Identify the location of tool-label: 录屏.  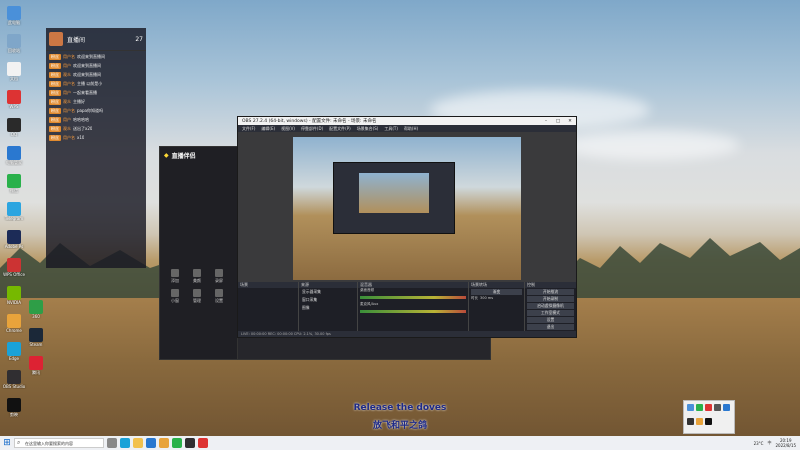
(219, 280).